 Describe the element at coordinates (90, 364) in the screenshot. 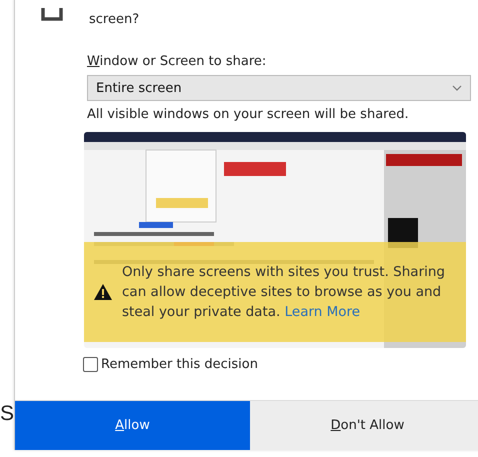

I see `remember-checkbox` at that location.